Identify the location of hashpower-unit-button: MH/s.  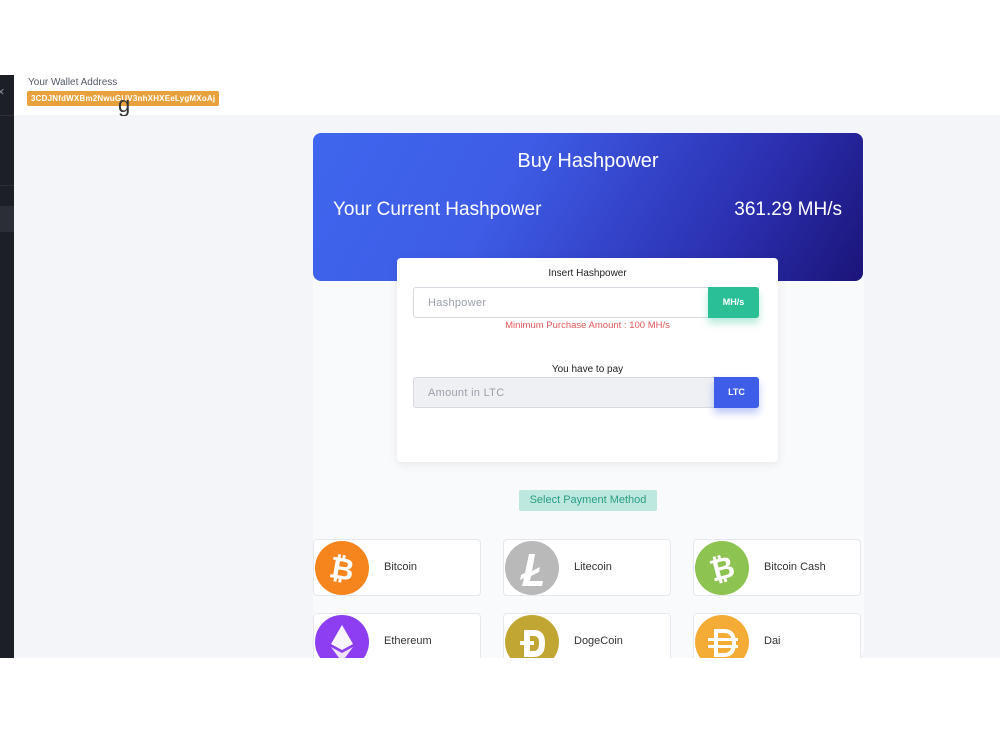
(733, 302).